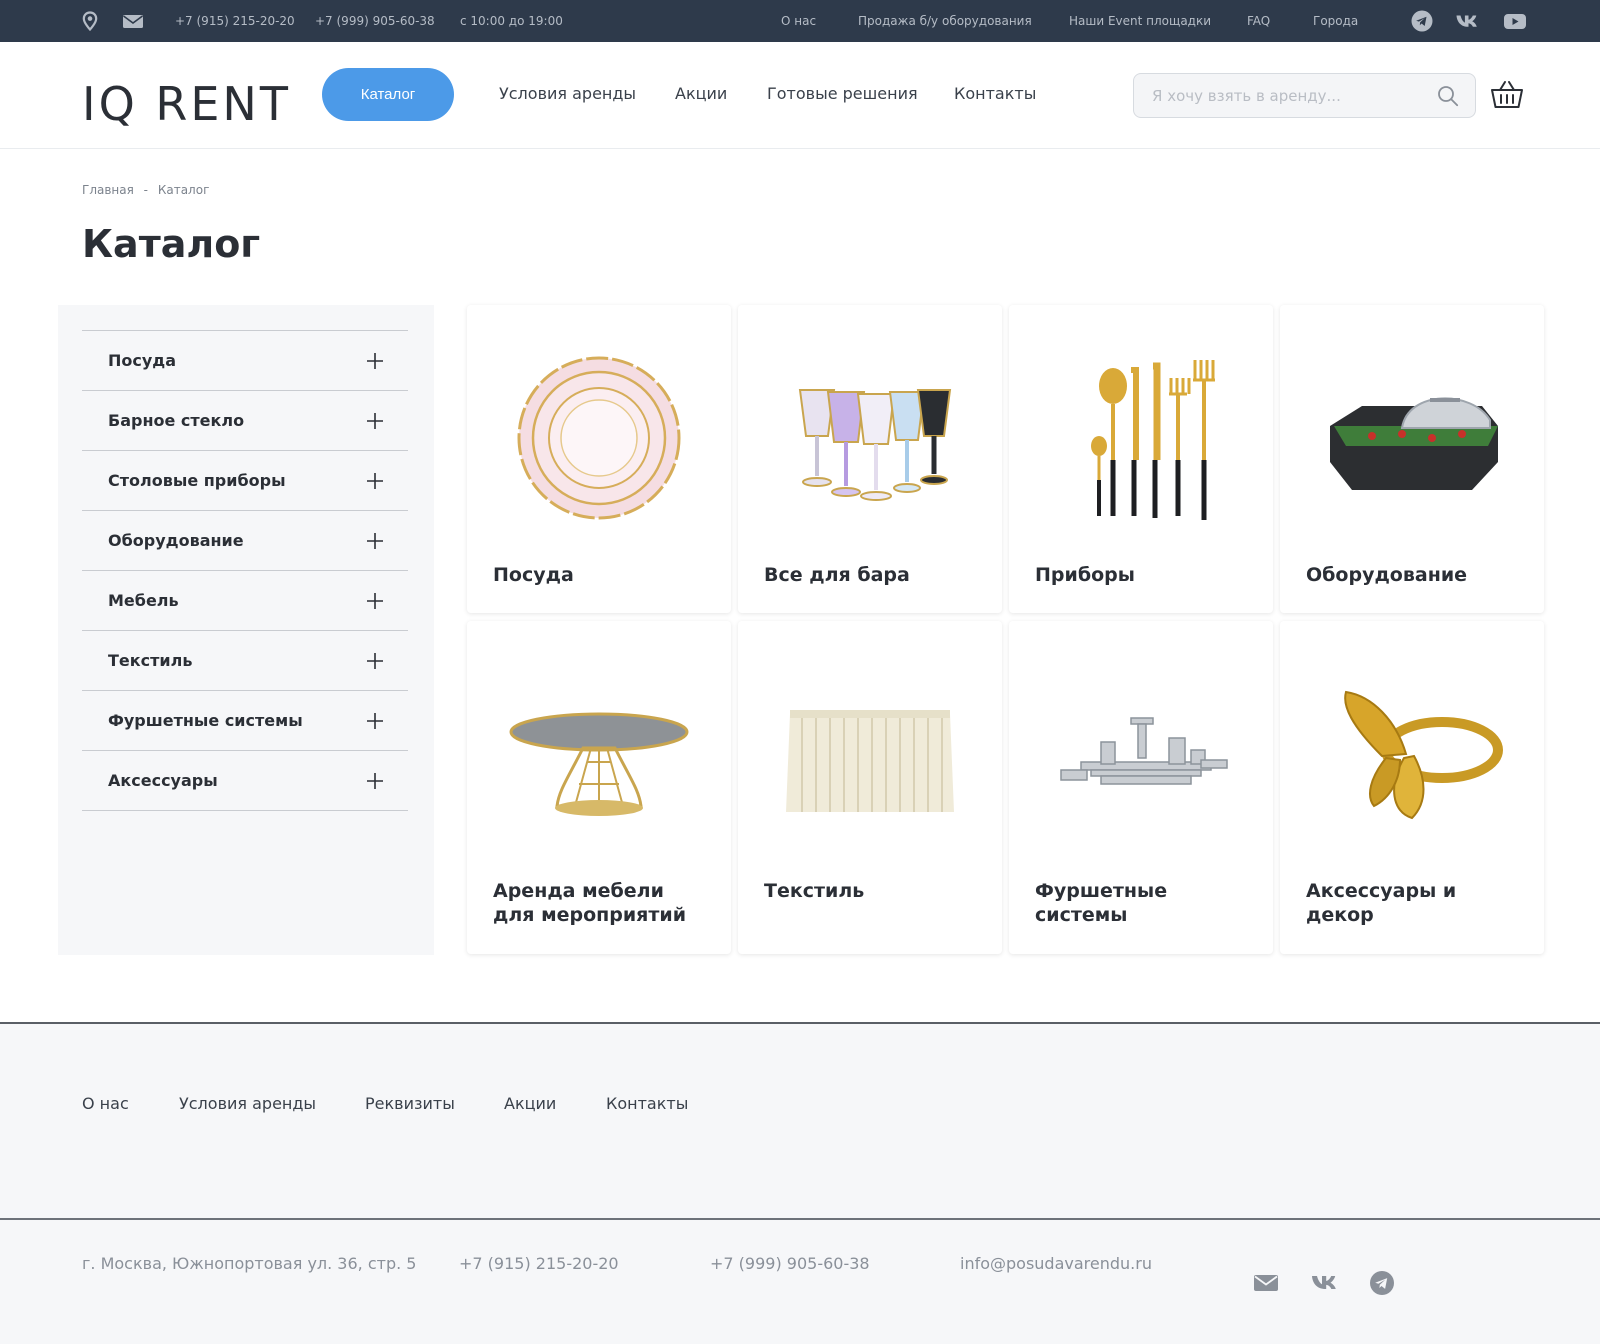  What do you see at coordinates (249, 1263) in the screenshot?
I see `footer-address: г. Москва, Южнопортовая ул. 36, стр. 5` at bounding box center [249, 1263].